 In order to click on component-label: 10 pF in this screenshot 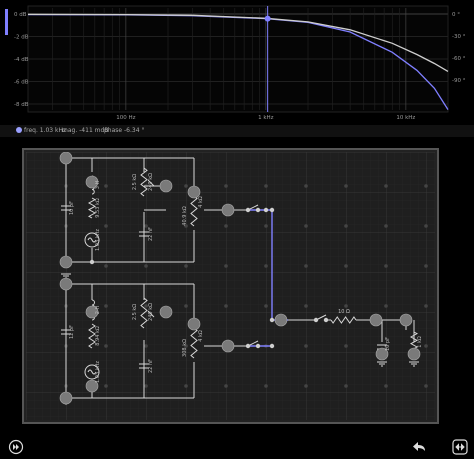, I will do `click(388, 344)`.